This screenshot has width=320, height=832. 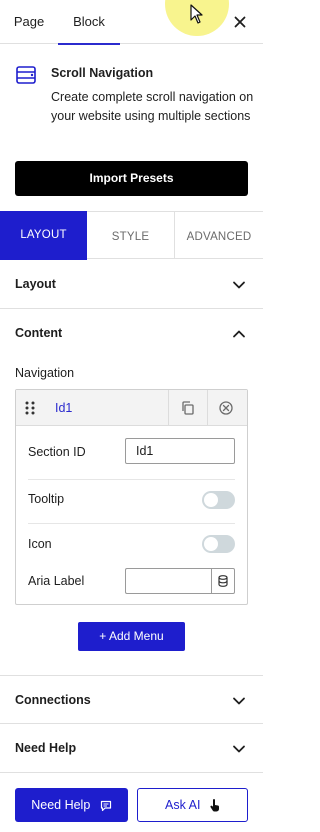 I want to click on tooltip-toggle, so click(x=218, y=500).